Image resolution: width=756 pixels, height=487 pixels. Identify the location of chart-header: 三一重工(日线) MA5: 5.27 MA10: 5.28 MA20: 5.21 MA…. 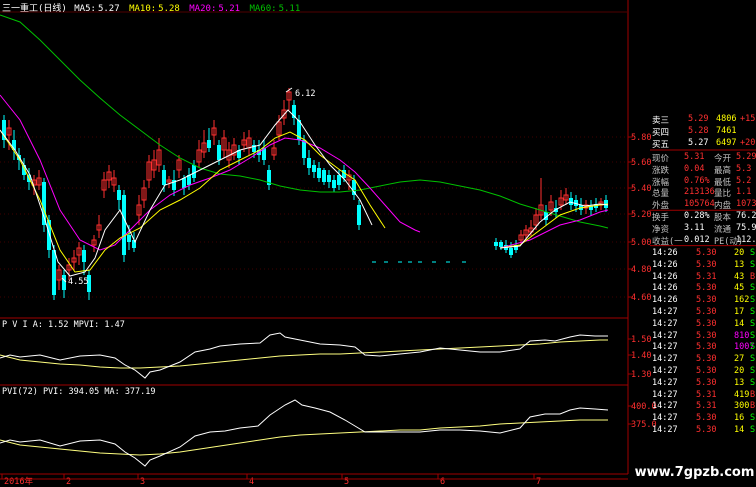
(151, 7).